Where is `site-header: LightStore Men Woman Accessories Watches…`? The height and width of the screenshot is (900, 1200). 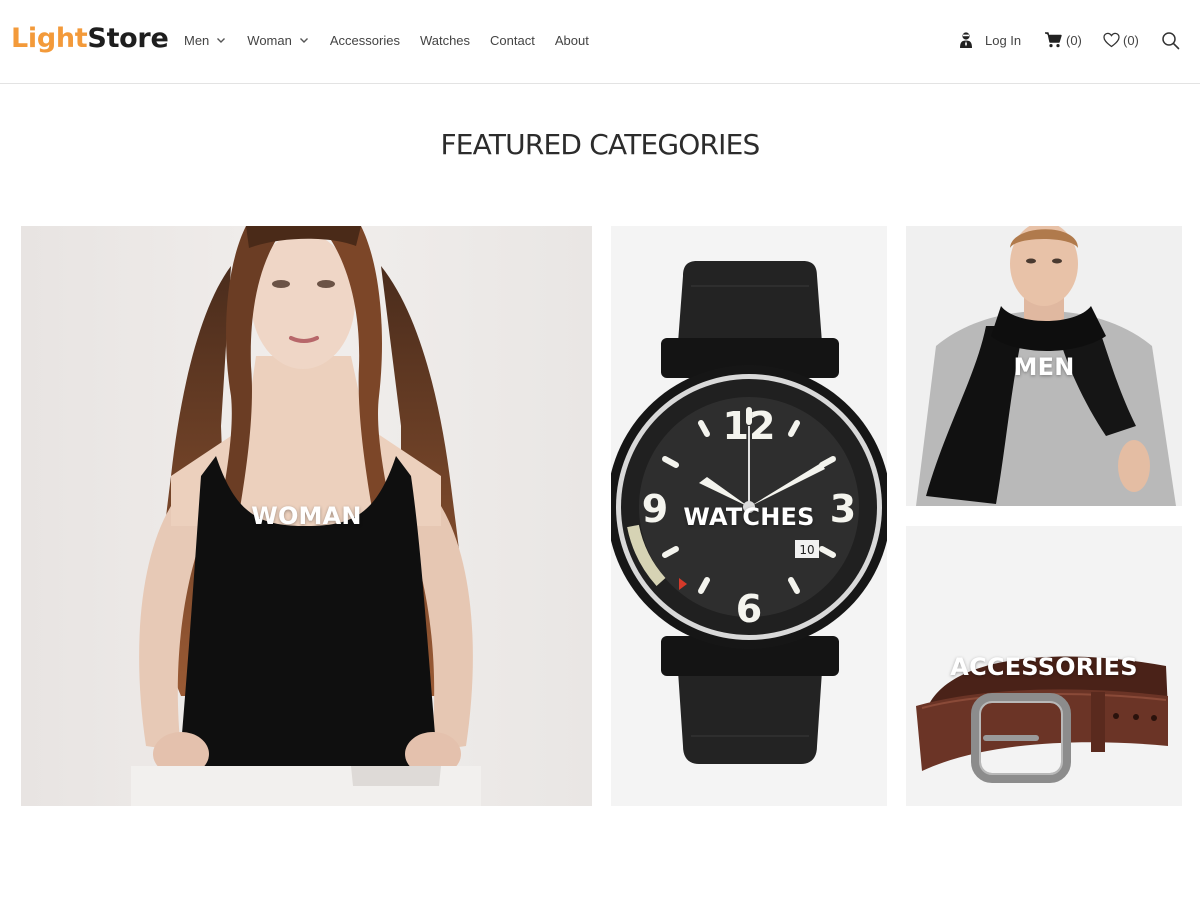
site-header: LightStore Men Woman Accessories Watches… is located at coordinates (600, 42).